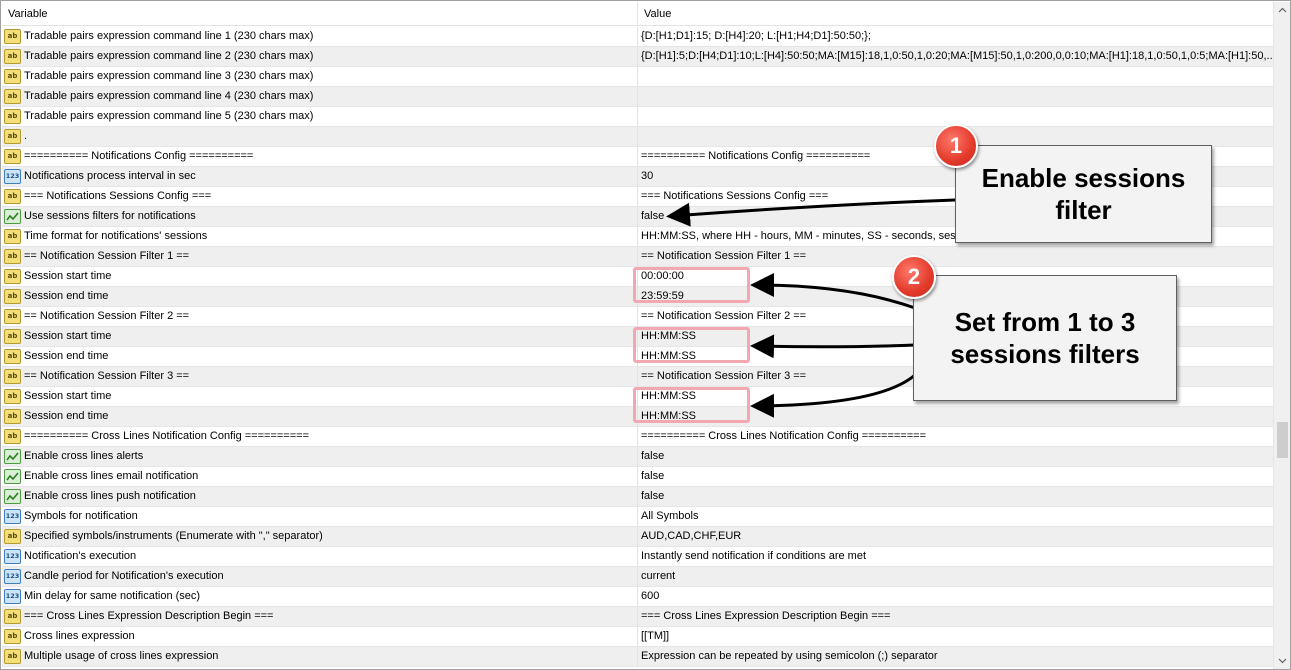  What do you see at coordinates (1083, 178) in the screenshot?
I see `callout-1-line-1: Enable sessions` at bounding box center [1083, 178].